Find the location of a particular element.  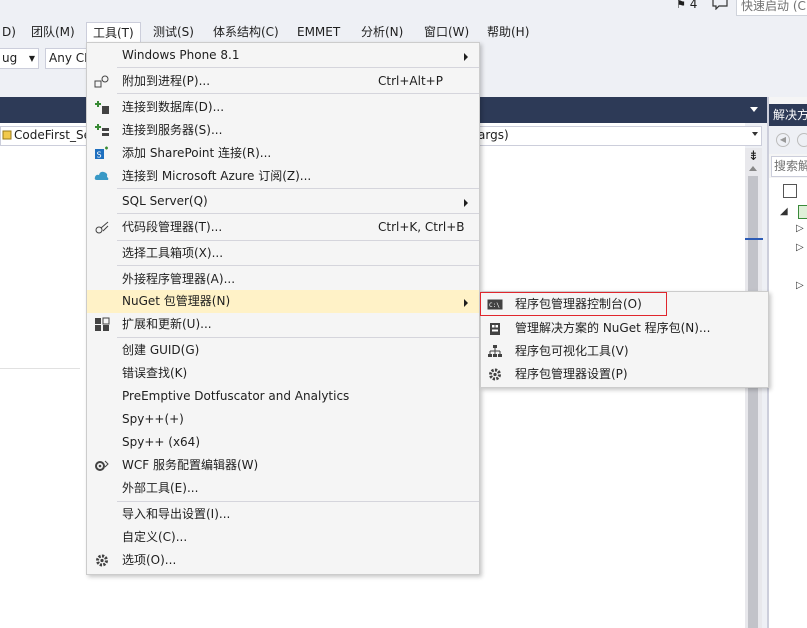

submenu-item-settings: 程序包管理器设置(P) is located at coordinates (624, 374).